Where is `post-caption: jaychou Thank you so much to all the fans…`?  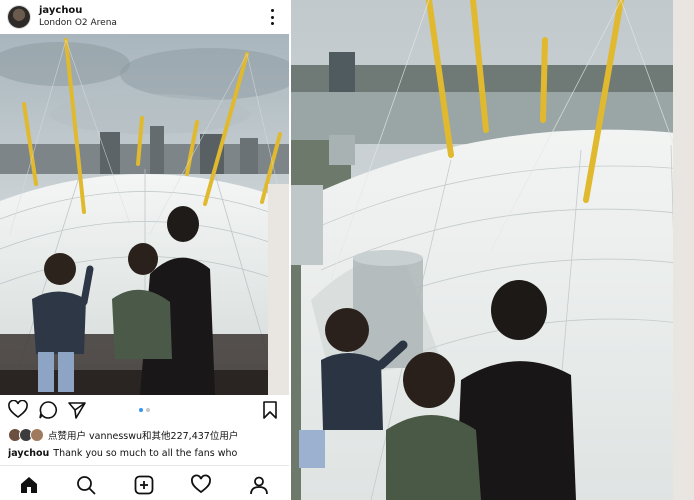
post-caption: jaychou Thank you so much to all the fans… is located at coordinates (146, 453).